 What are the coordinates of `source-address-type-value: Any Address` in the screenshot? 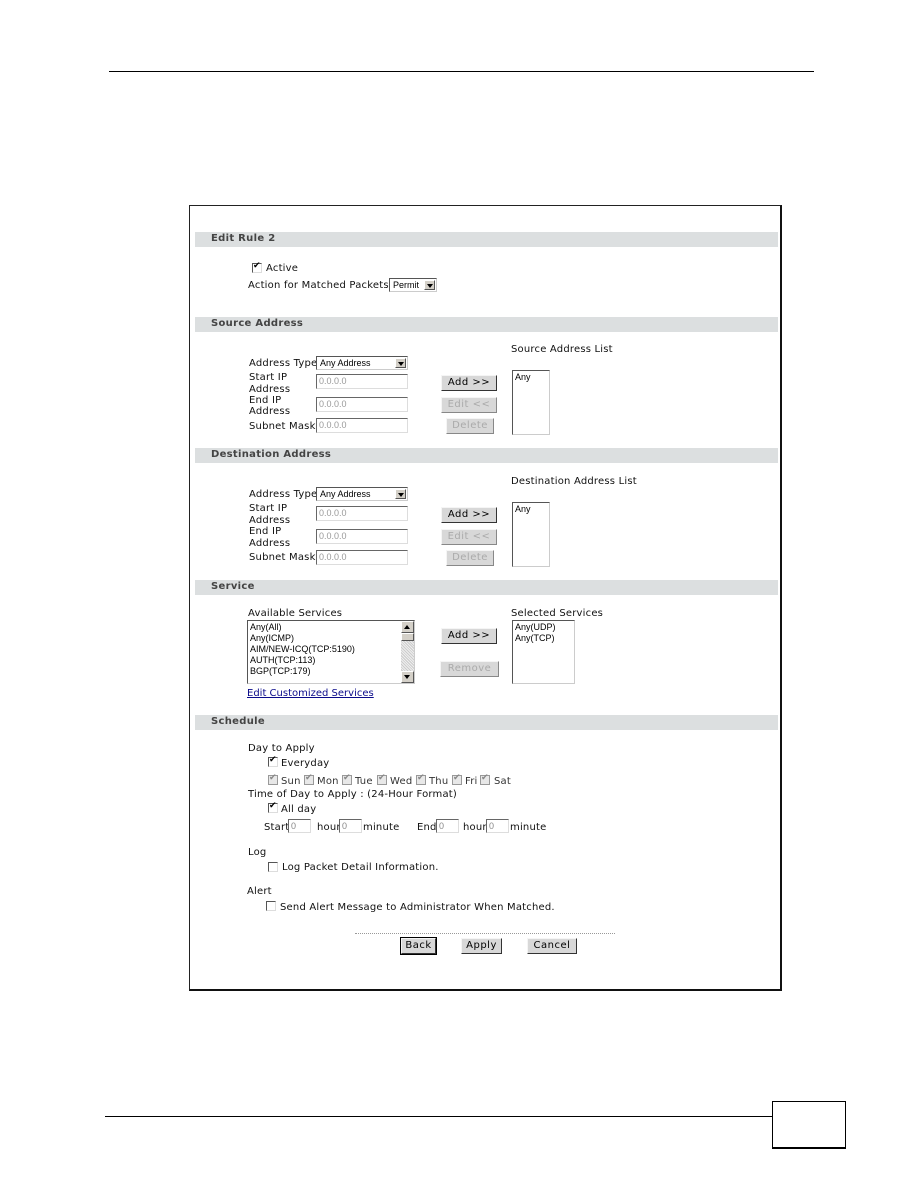 It's located at (345, 363).